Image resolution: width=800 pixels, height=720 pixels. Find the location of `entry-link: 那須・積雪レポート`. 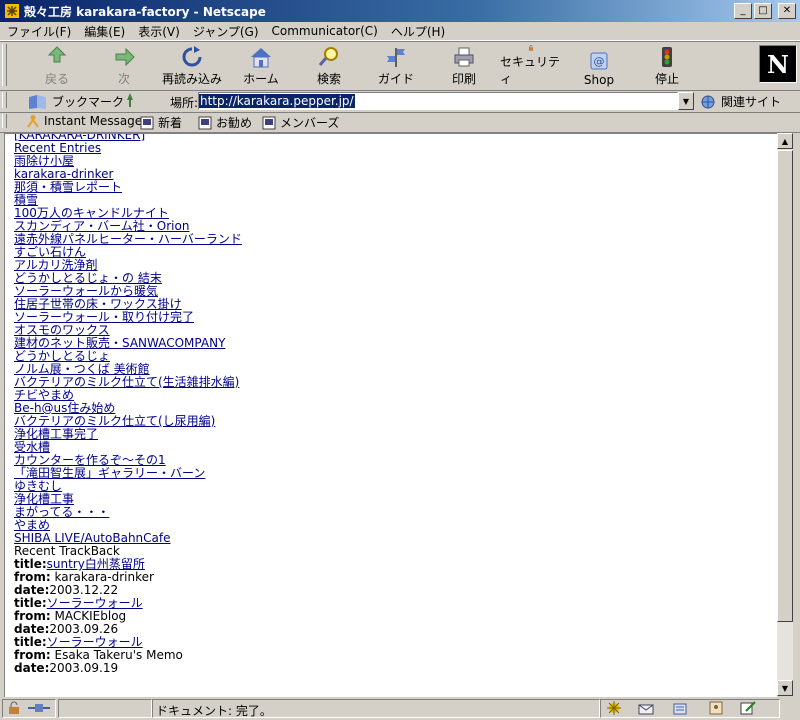

entry-link: 那須・積雪レポート is located at coordinates (68, 187).